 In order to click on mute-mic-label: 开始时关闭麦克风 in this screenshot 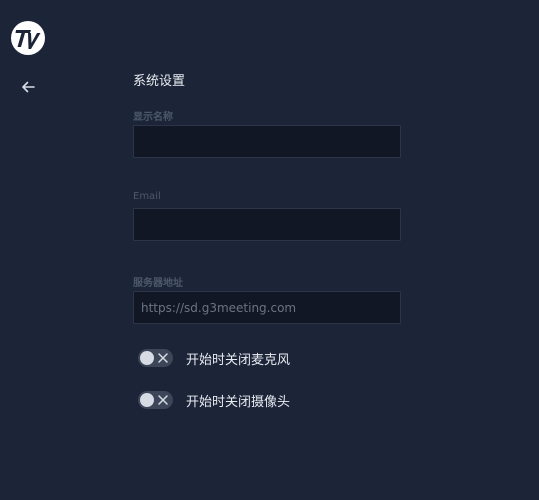, I will do `click(238, 360)`.